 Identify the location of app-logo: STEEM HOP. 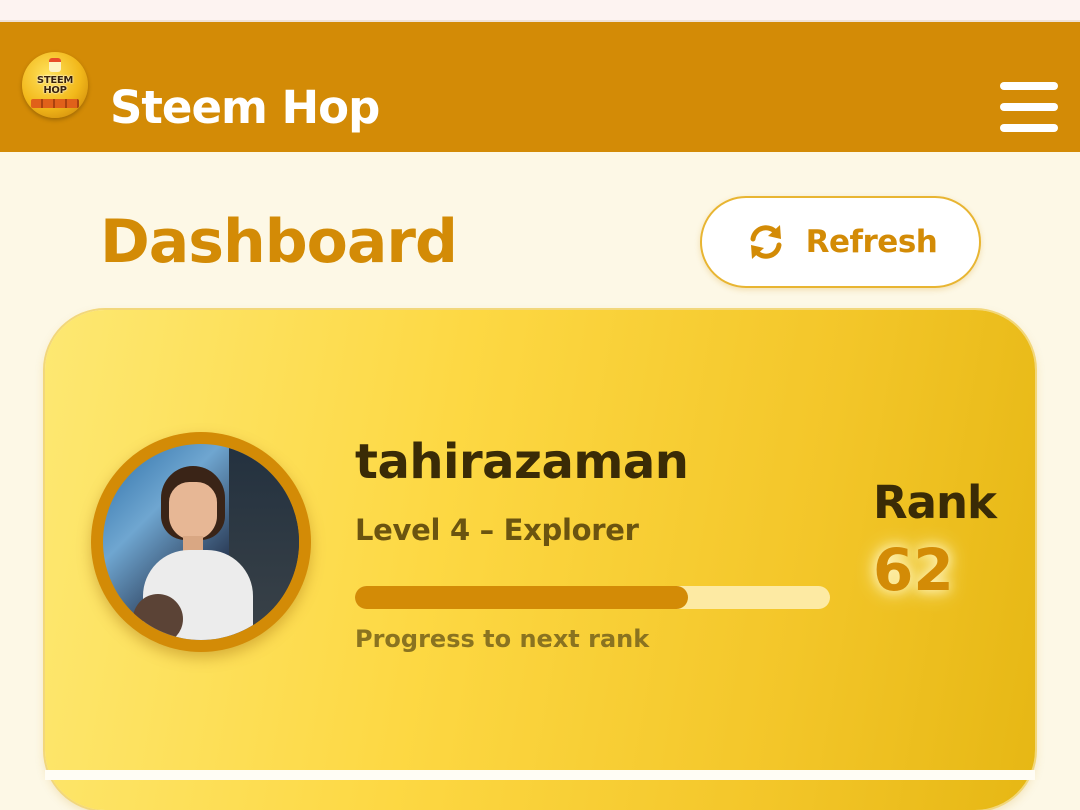
(55, 85).